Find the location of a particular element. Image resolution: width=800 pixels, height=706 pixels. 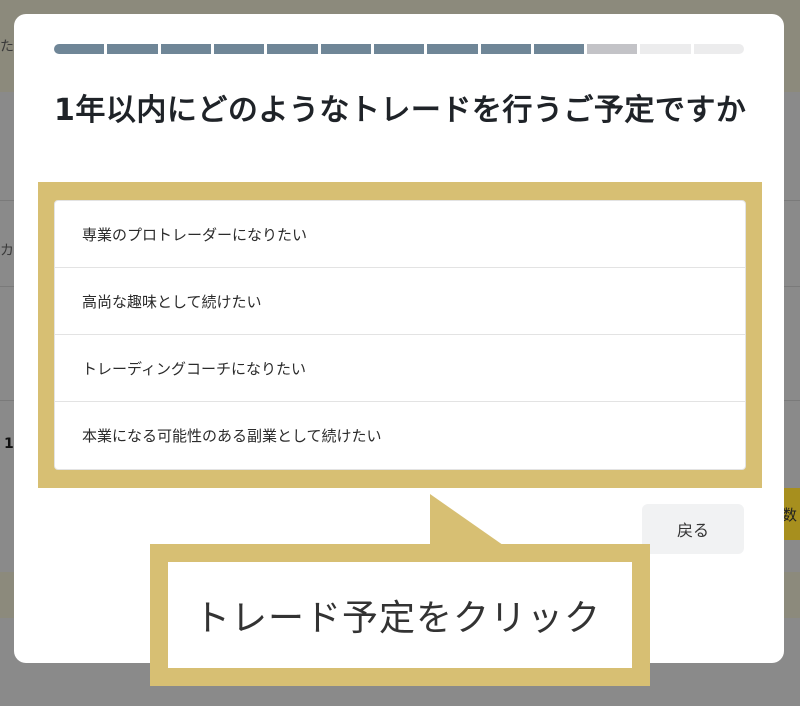

callout-text: トレード予定をクリック is located at coordinates (400, 615).